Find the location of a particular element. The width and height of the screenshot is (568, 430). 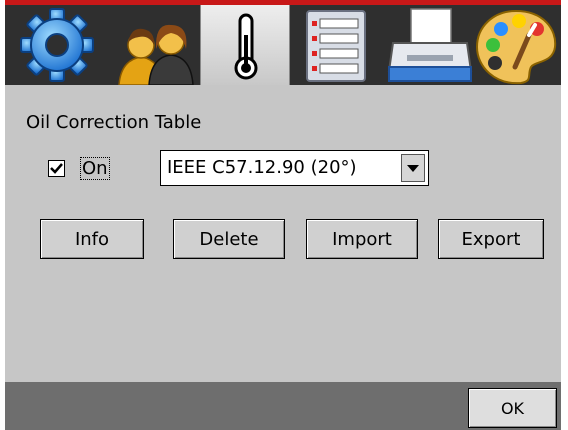

tab-temperature is located at coordinates (245, 45).